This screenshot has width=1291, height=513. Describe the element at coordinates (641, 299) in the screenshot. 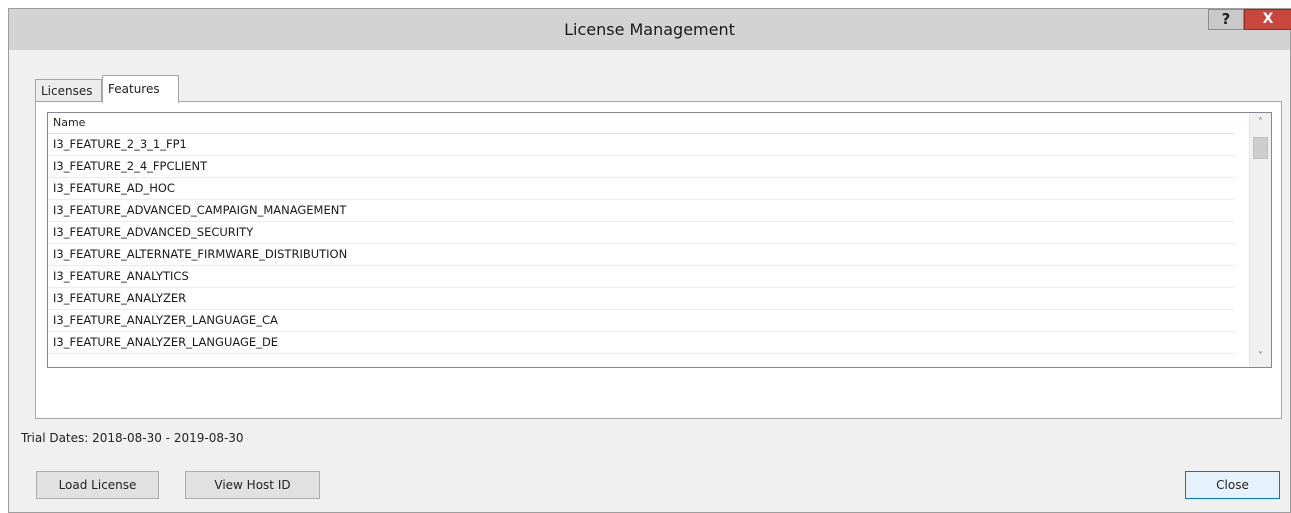

I see `list-item: I3_FEATURE_ANALYZER` at that location.